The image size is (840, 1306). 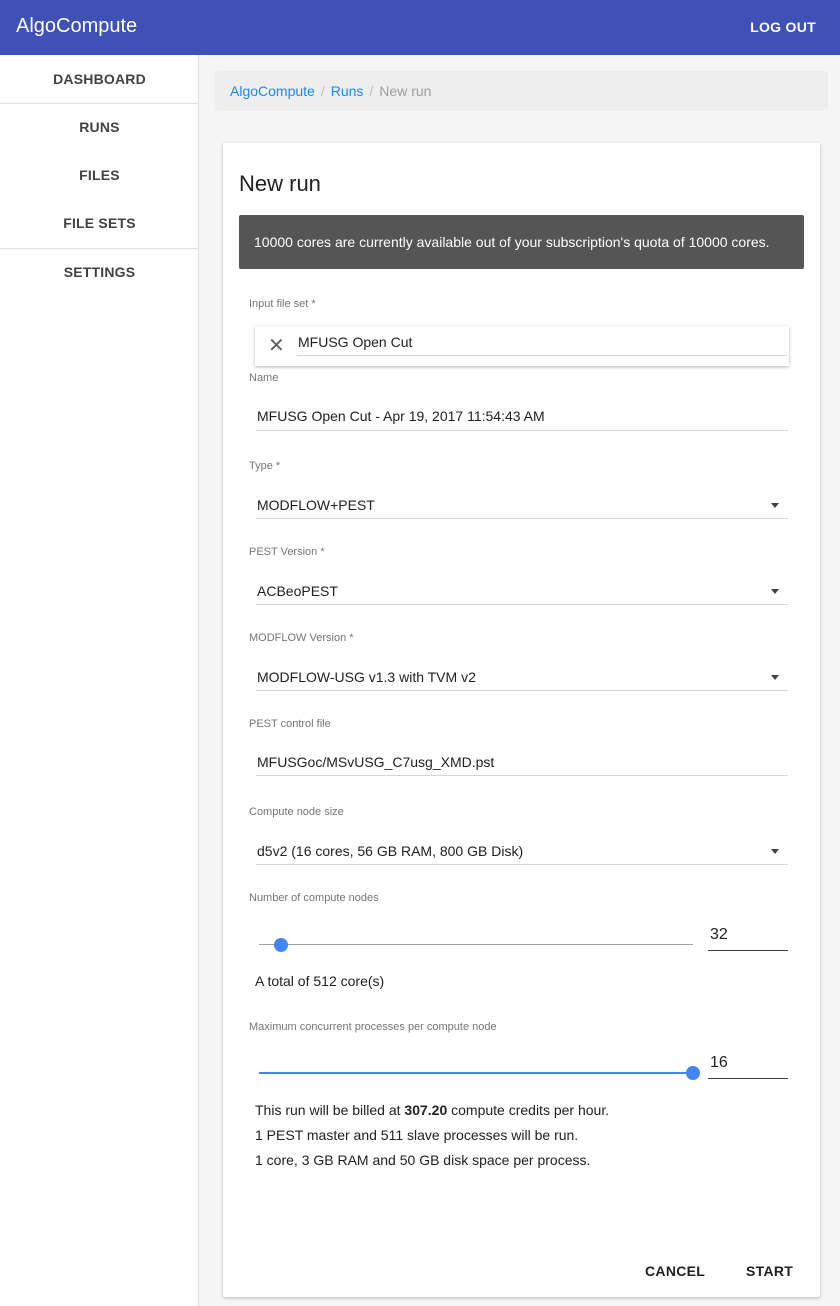 I want to click on max-processes-slider-track, so click(x=476, y=1073).